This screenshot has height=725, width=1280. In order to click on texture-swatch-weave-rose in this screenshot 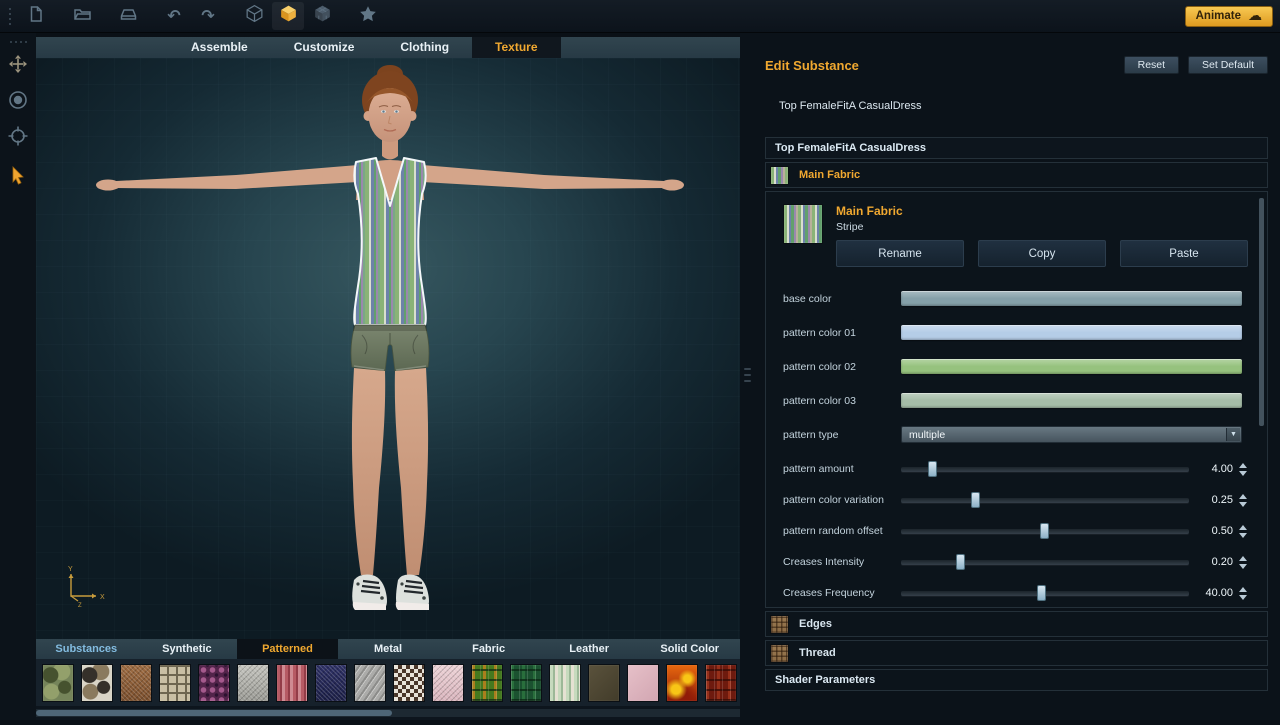, I will do `click(643, 683)`.